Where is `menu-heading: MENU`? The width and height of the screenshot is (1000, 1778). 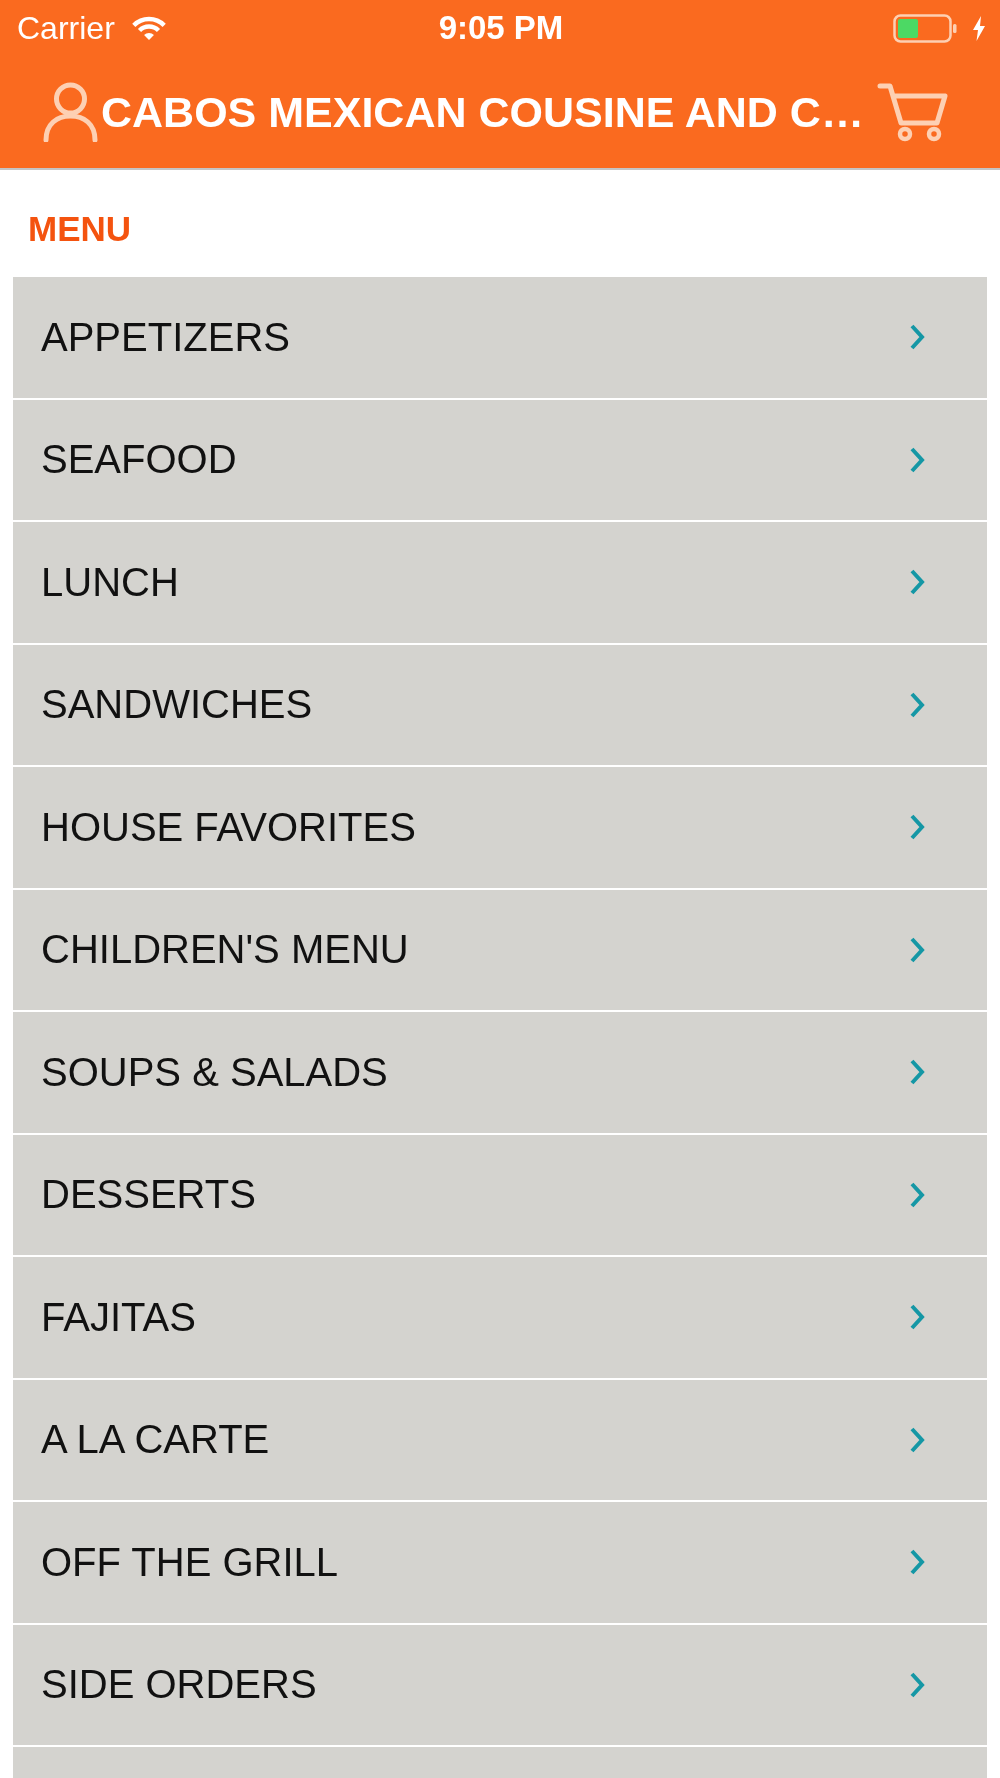 menu-heading: MENU is located at coordinates (80, 229).